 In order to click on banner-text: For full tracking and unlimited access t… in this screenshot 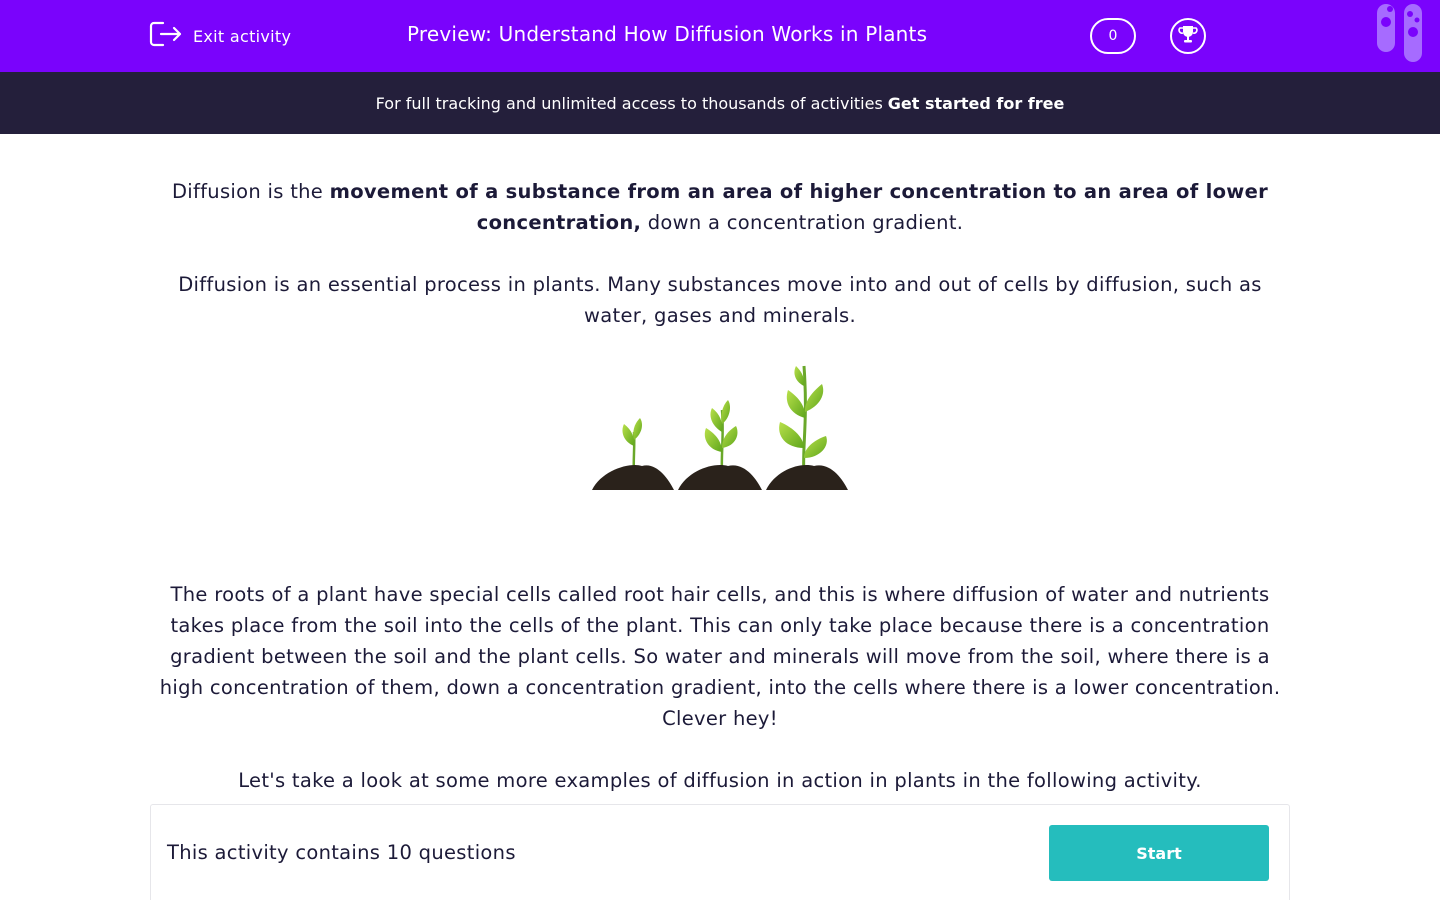, I will do `click(629, 103)`.